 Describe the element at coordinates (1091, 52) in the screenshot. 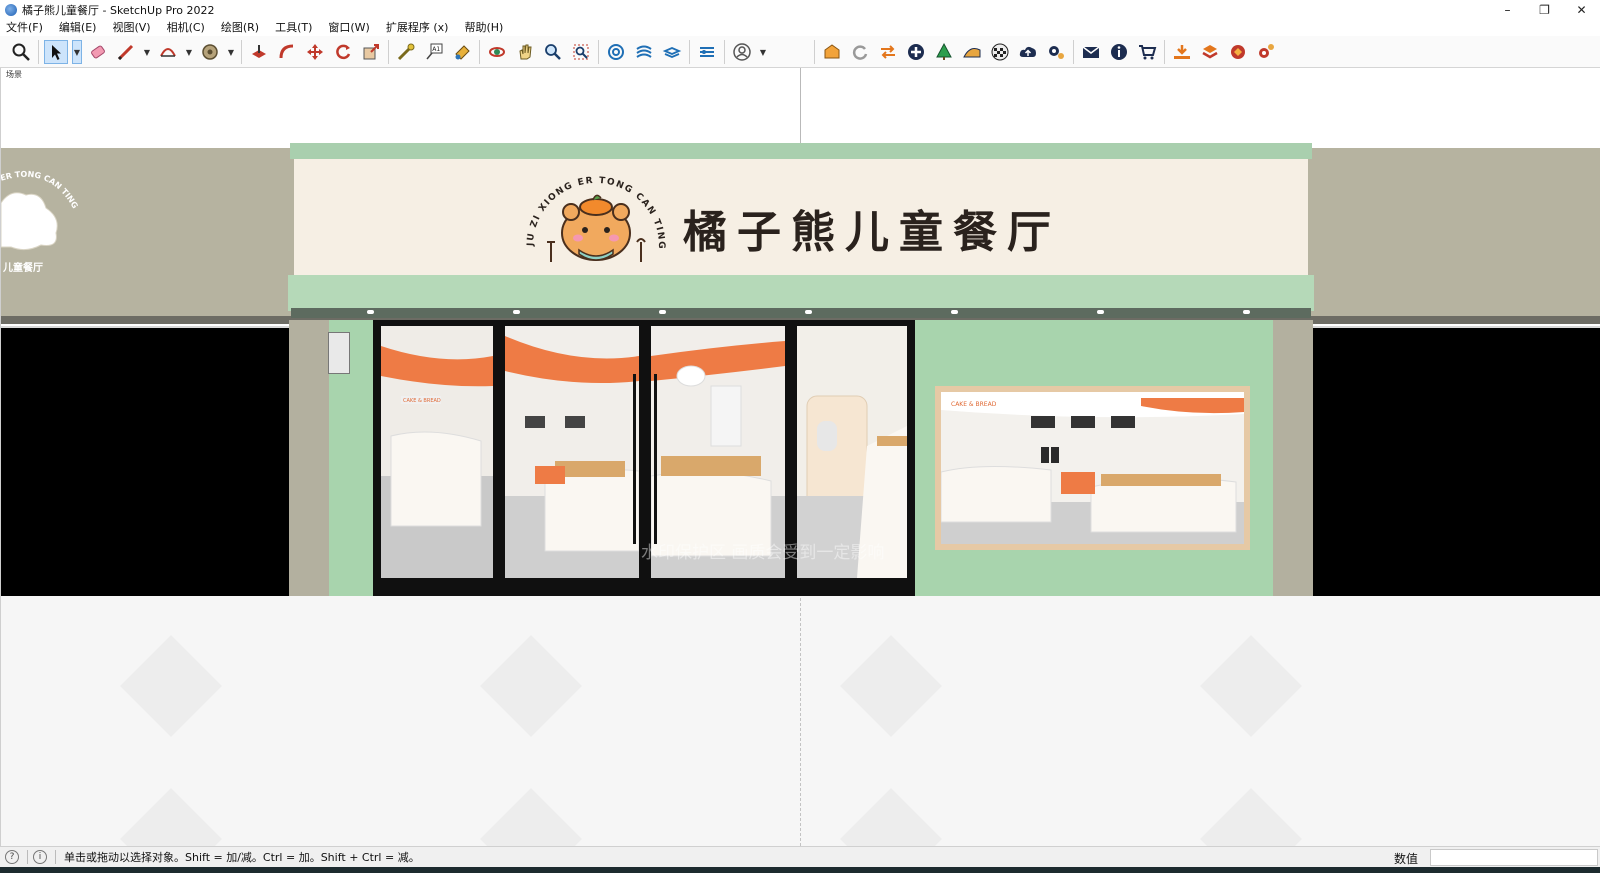

I see `mail-icon` at that location.